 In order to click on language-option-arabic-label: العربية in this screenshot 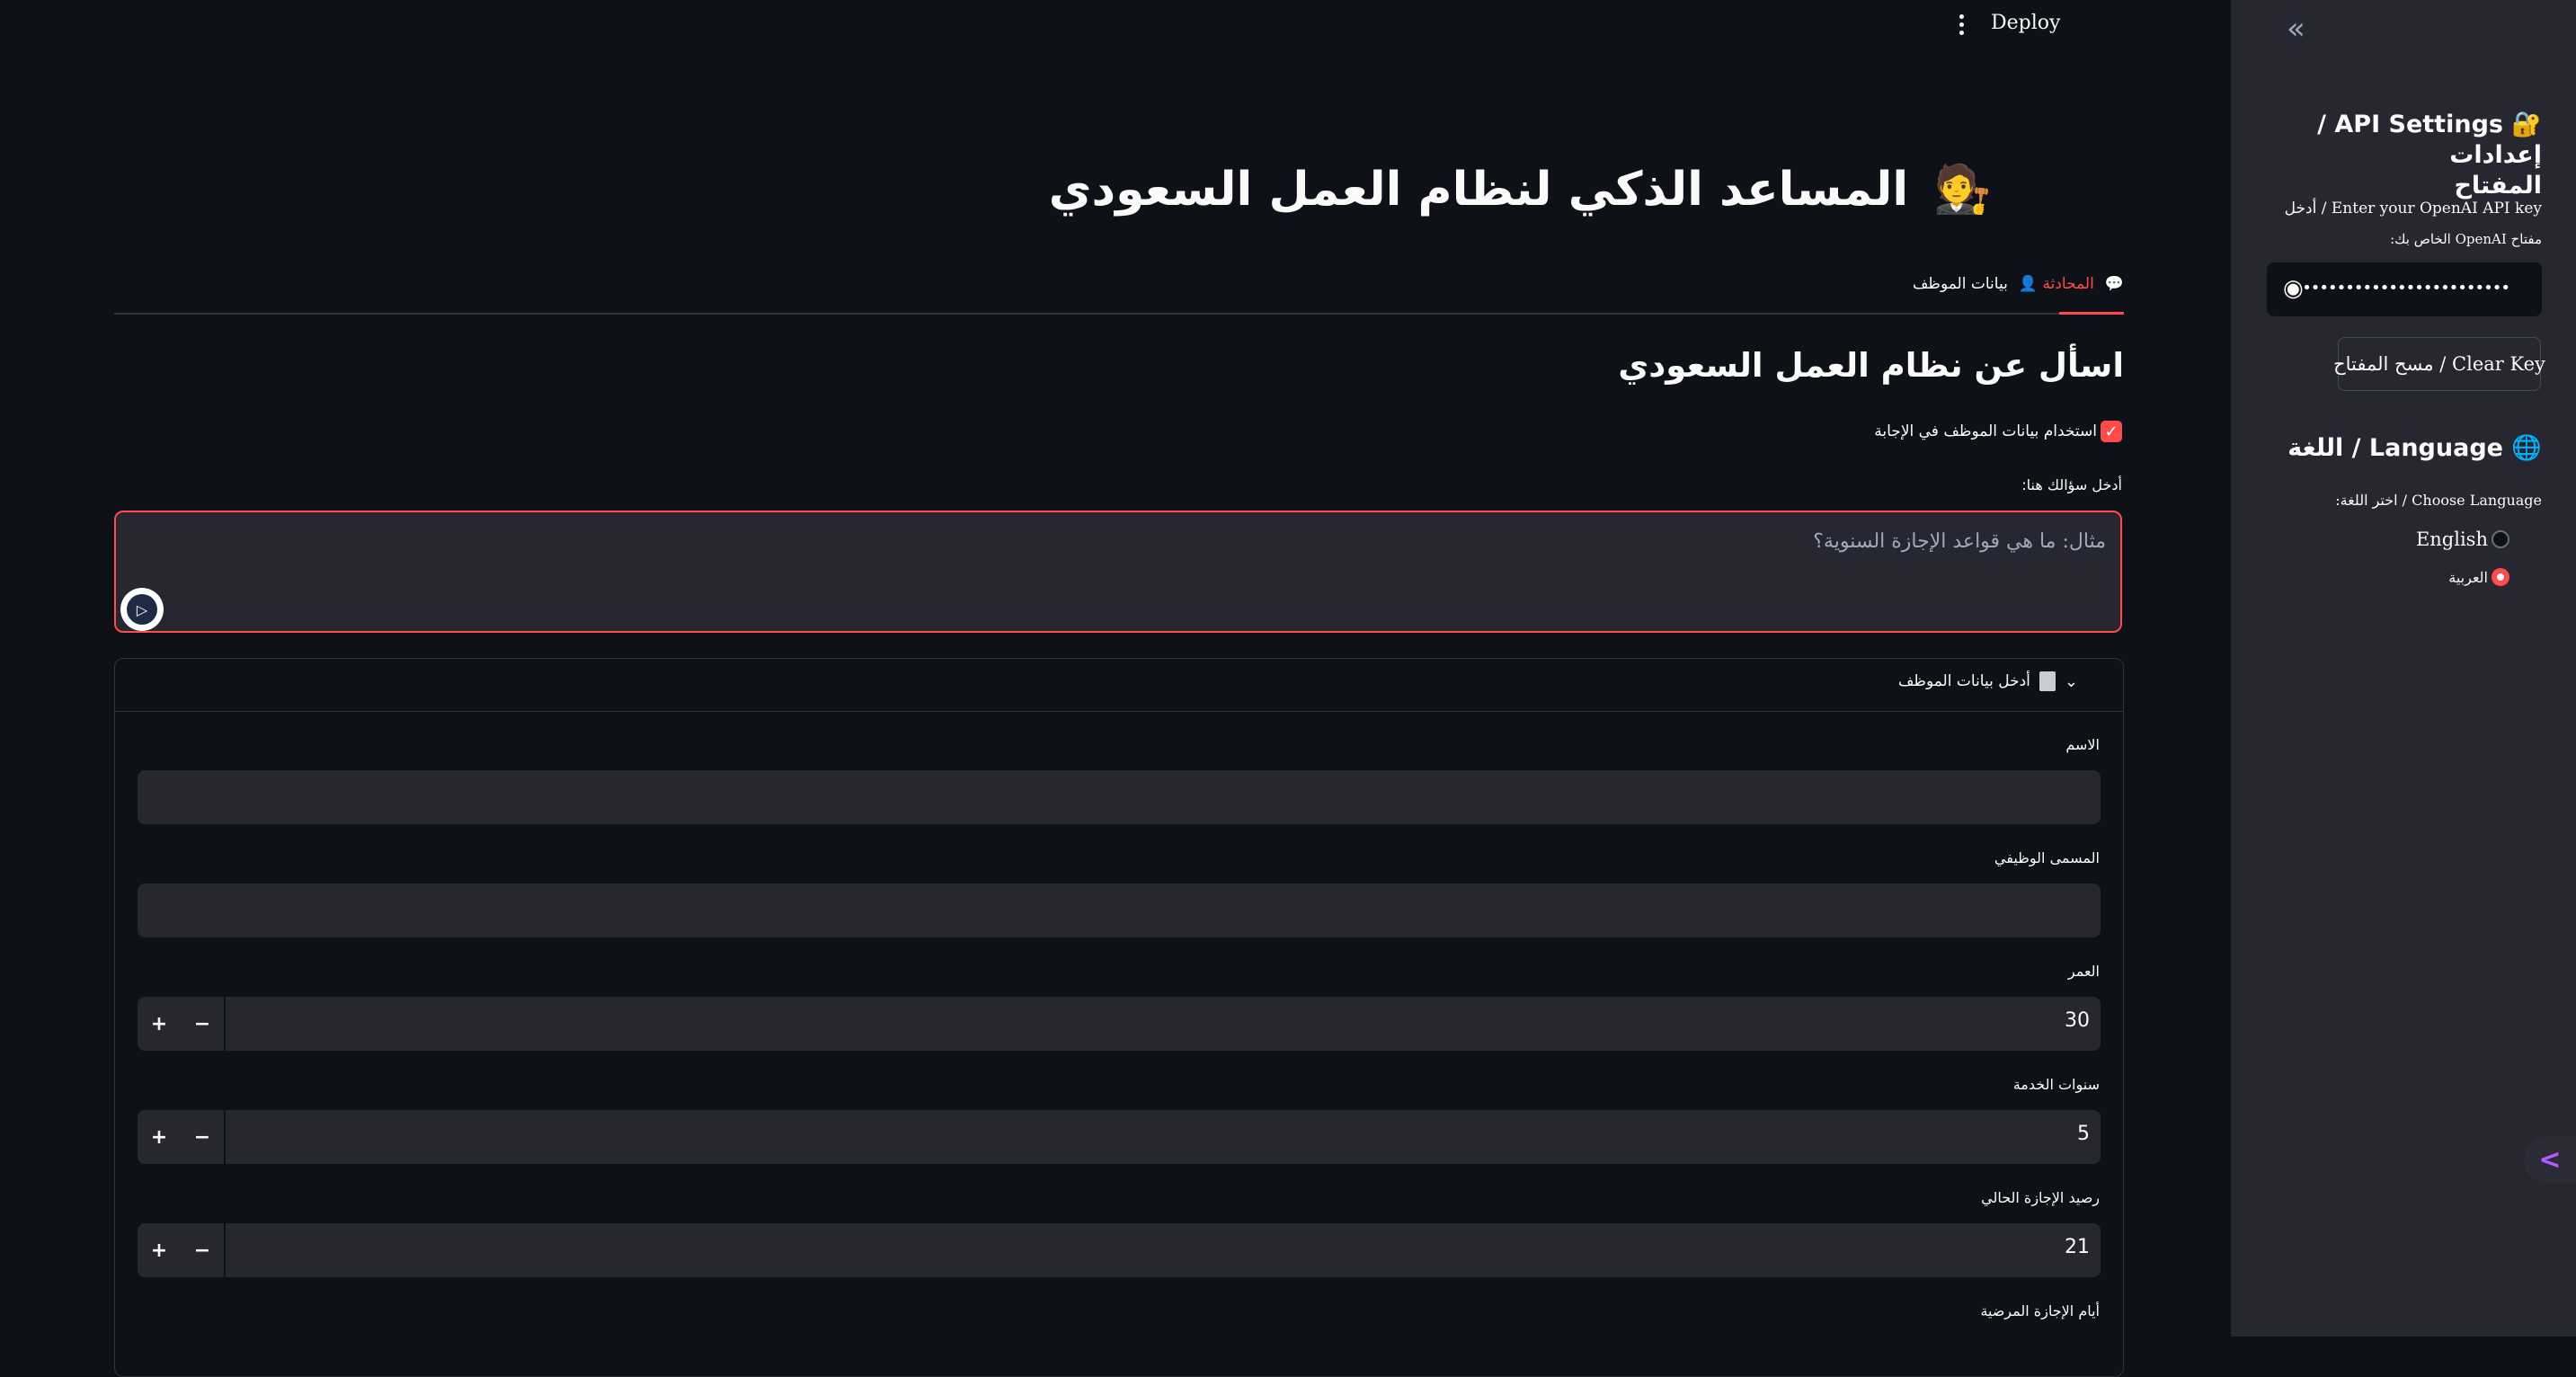, I will do `click(2468, 577)`.